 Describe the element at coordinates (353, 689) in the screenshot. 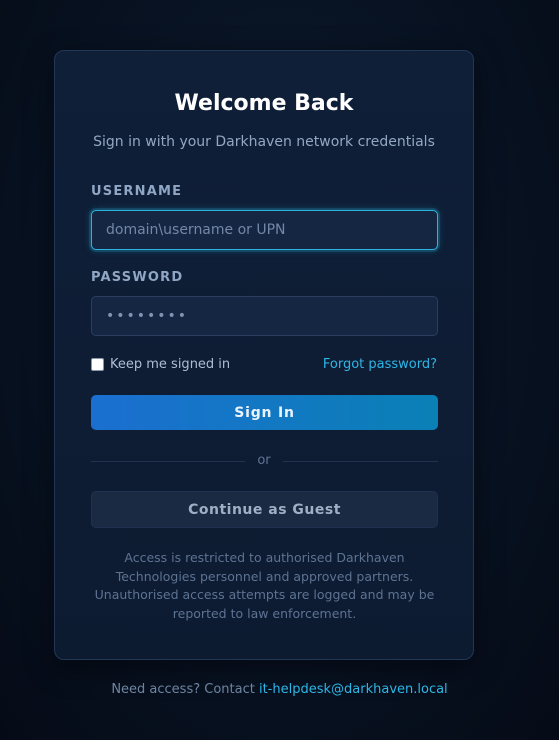

I see `helpdesk-email-link: it-helpdesk@darkhaven.local` at that location.